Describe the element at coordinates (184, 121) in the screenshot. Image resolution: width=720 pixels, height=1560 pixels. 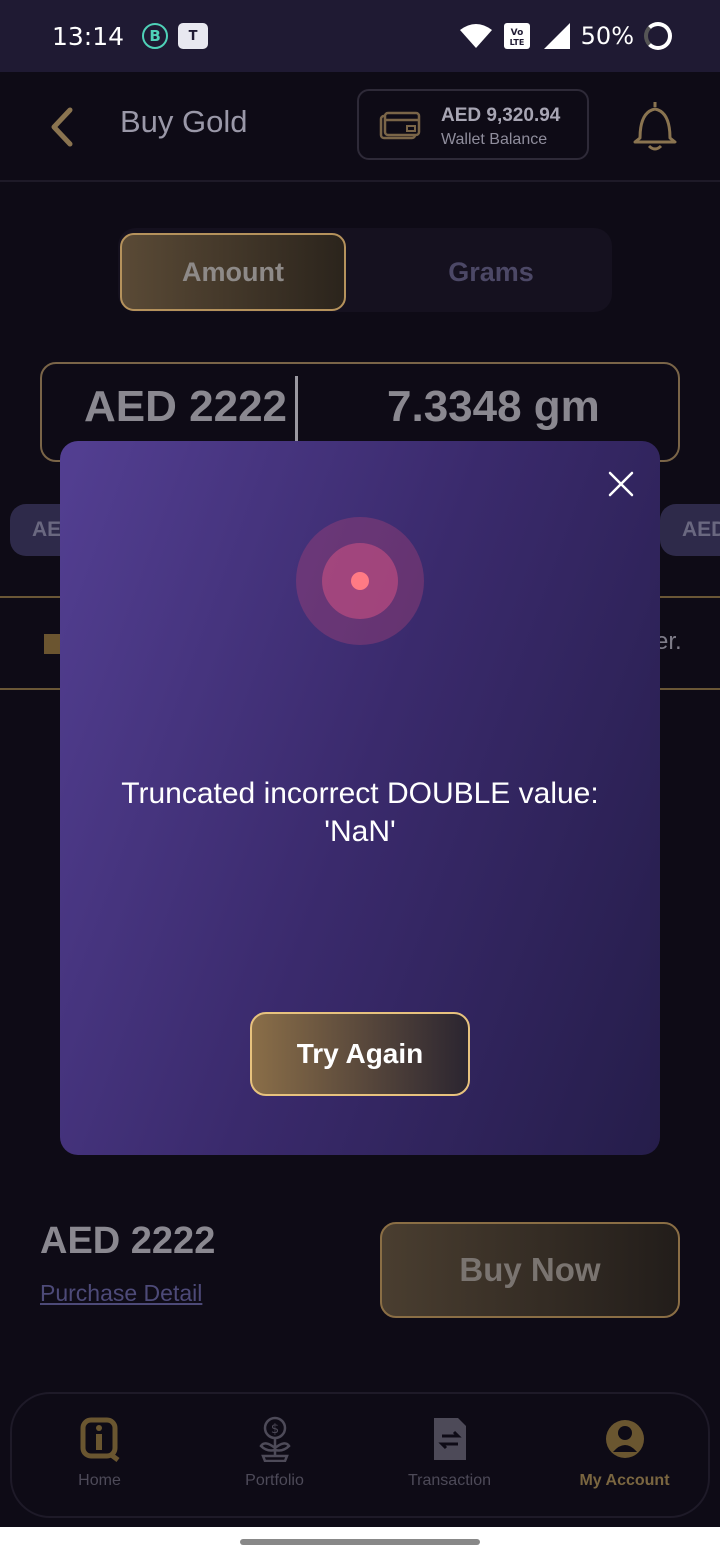
I see `page-title: Buy Gold` at that location.